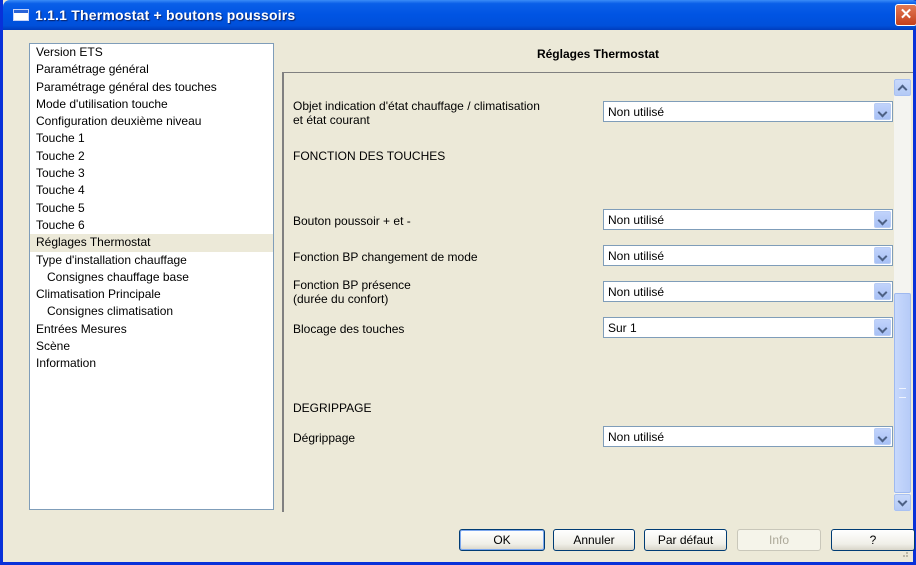 This screenshot has width=916, height=565. Describe the element at coordinates (902, 87) in the screenshot. I see `scroll-up-icon` at that location.